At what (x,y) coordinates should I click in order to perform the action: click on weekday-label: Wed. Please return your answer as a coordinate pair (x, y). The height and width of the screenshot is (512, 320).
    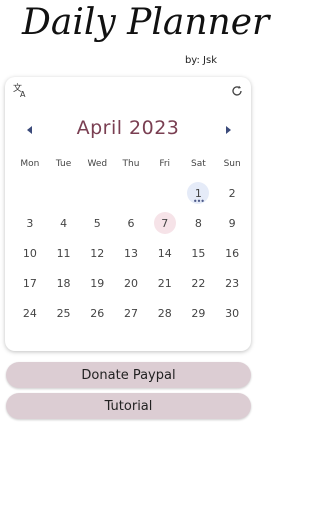
    Looking at the image, I should click on (97, 164).